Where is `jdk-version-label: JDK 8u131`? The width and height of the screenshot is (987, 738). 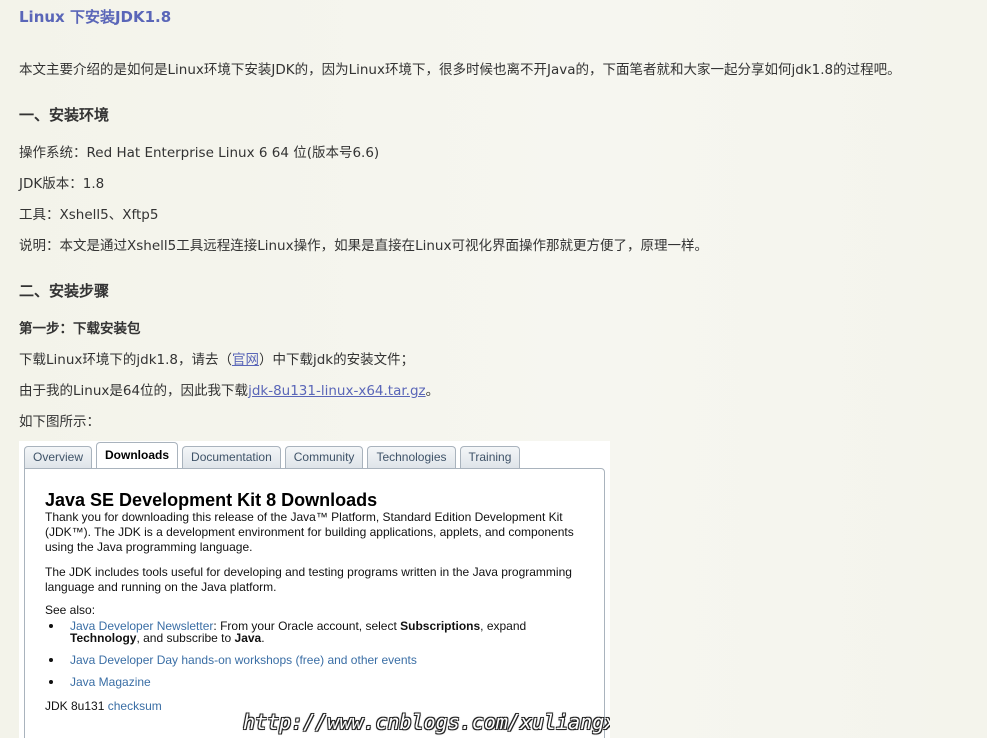
jdk-version-label: JDK 8u131 is located at coordinates (76, 706).